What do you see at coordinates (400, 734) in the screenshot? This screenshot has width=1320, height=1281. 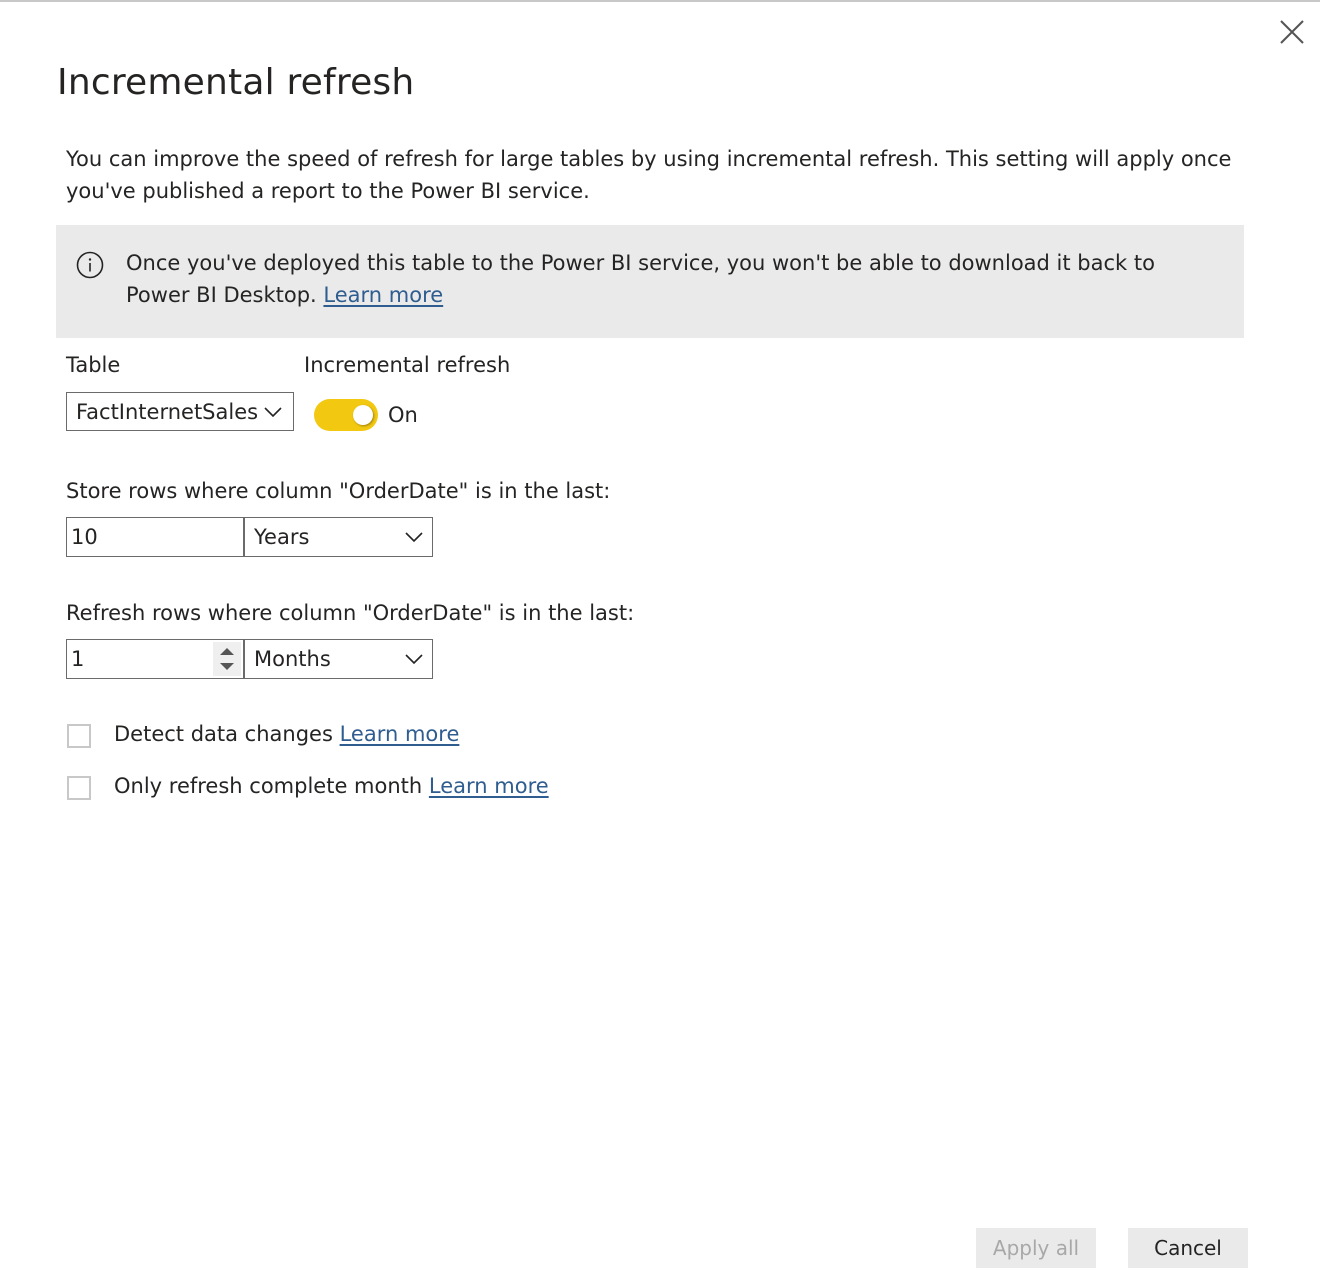 I see `detect-data-changes-learn-more-link: Learn more` at bounding box center [400, 734].